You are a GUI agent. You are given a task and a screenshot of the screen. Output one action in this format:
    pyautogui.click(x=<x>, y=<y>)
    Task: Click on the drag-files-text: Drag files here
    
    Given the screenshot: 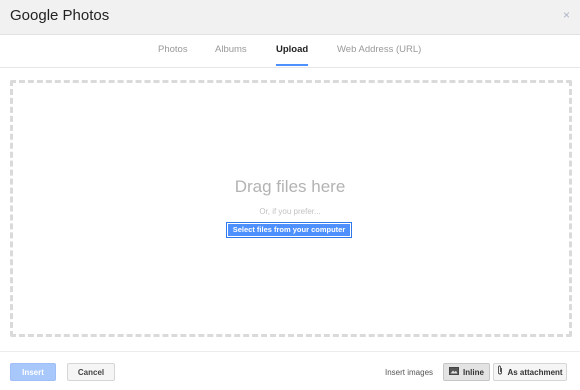 What is the action you would take?
    pyautogui.click(x=290, y=186)
    